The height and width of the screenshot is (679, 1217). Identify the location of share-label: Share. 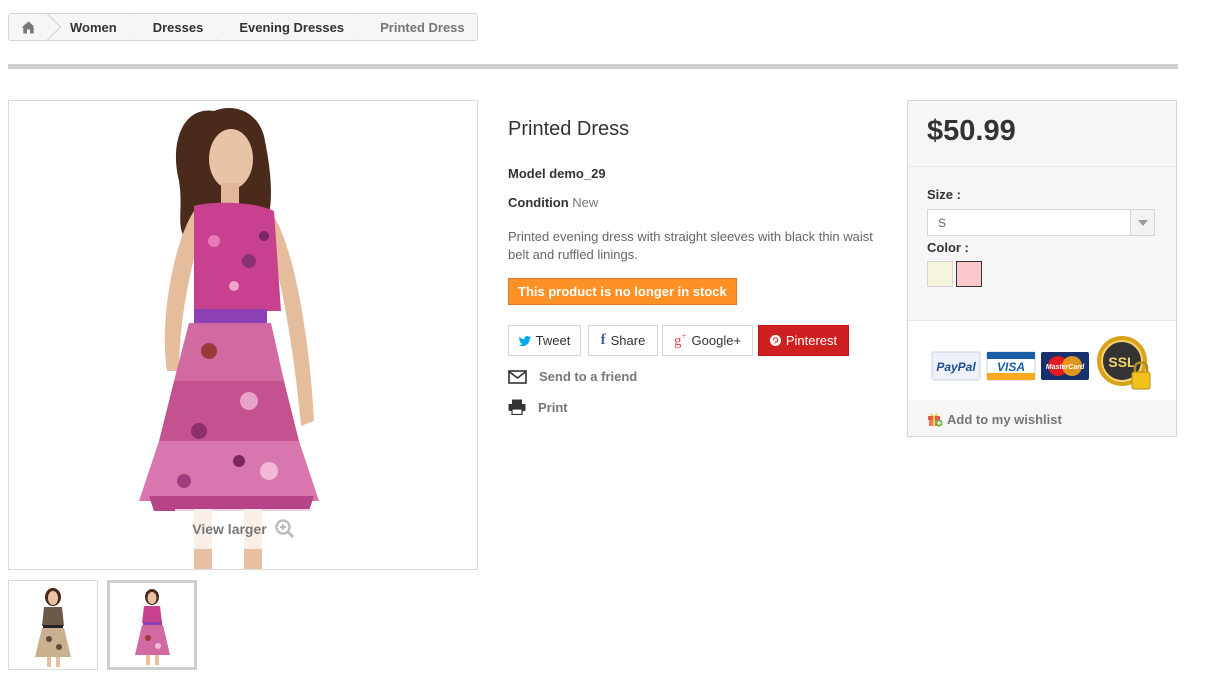
(628, 340).